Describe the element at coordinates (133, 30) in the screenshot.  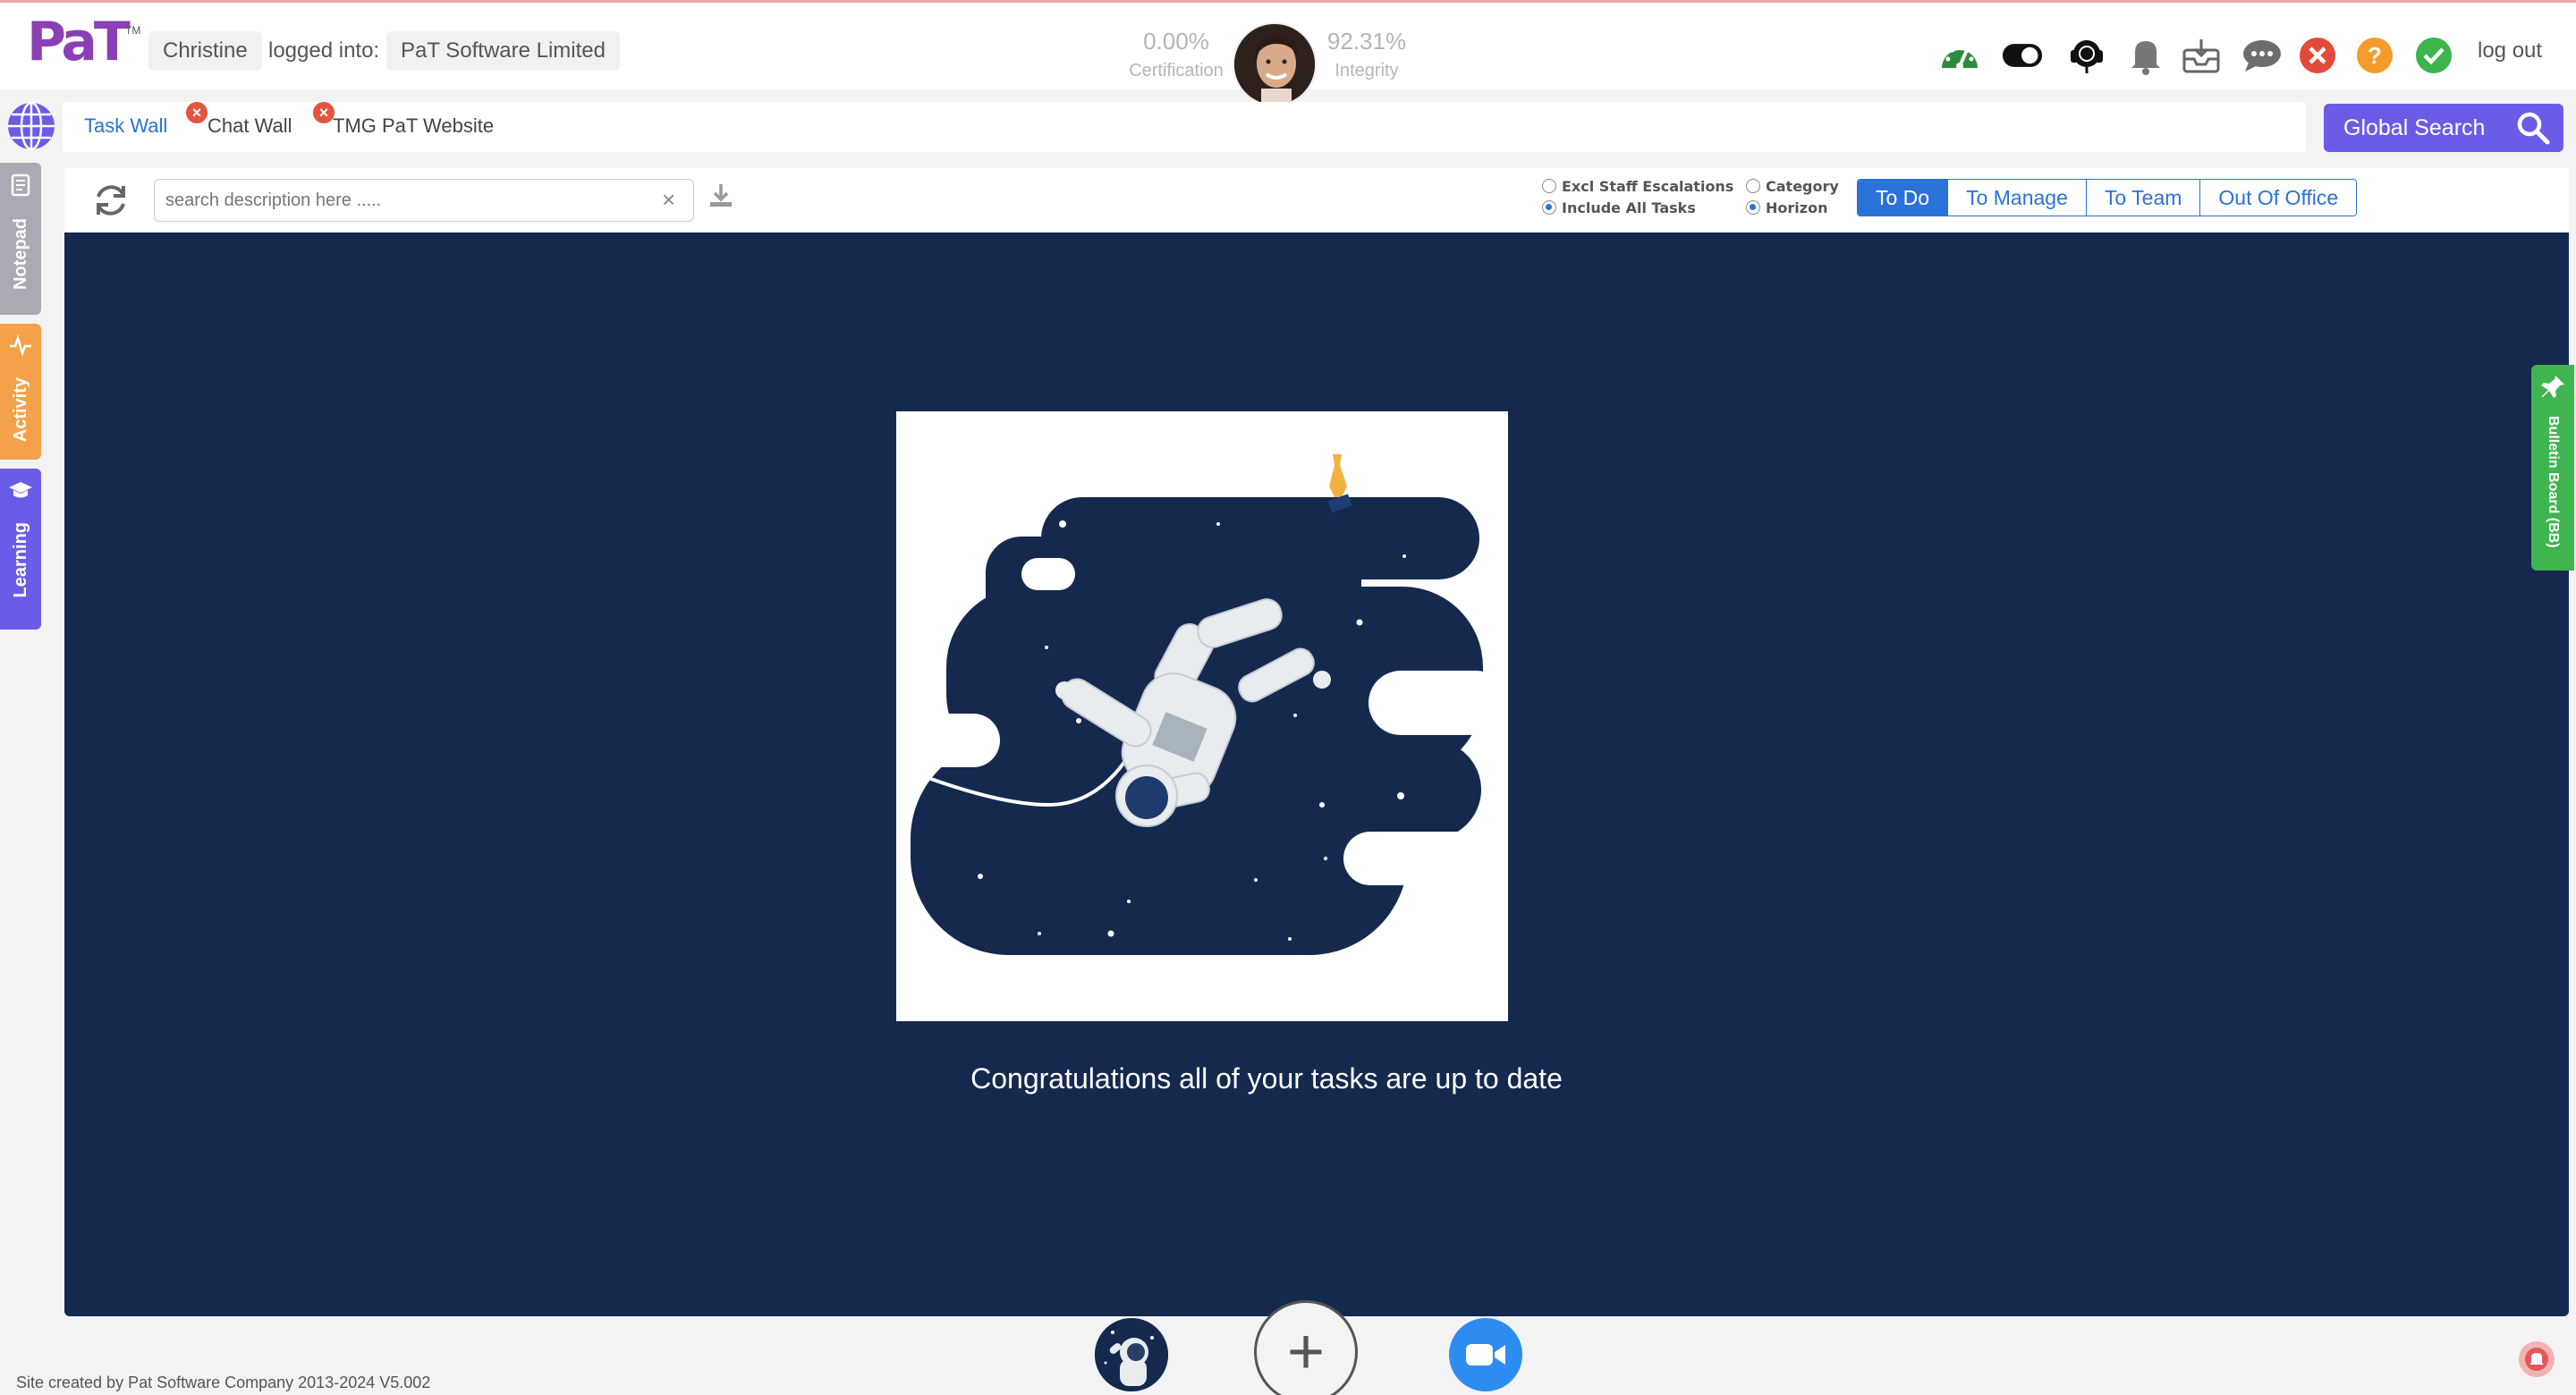
I see `logo-trademark: TM` at that location.